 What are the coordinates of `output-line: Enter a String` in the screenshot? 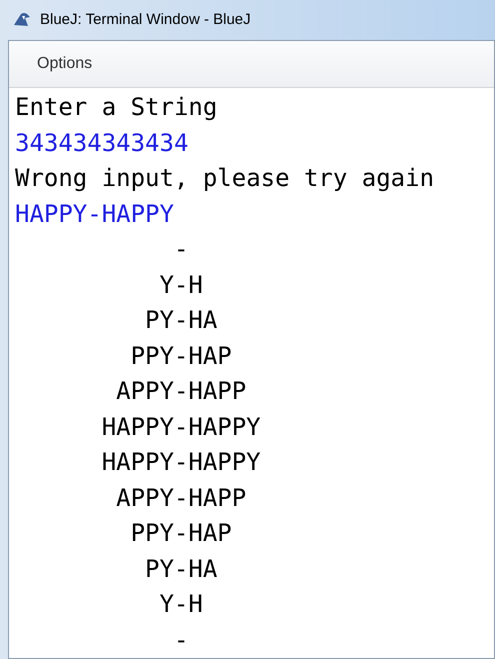 It's located at (116, 107).